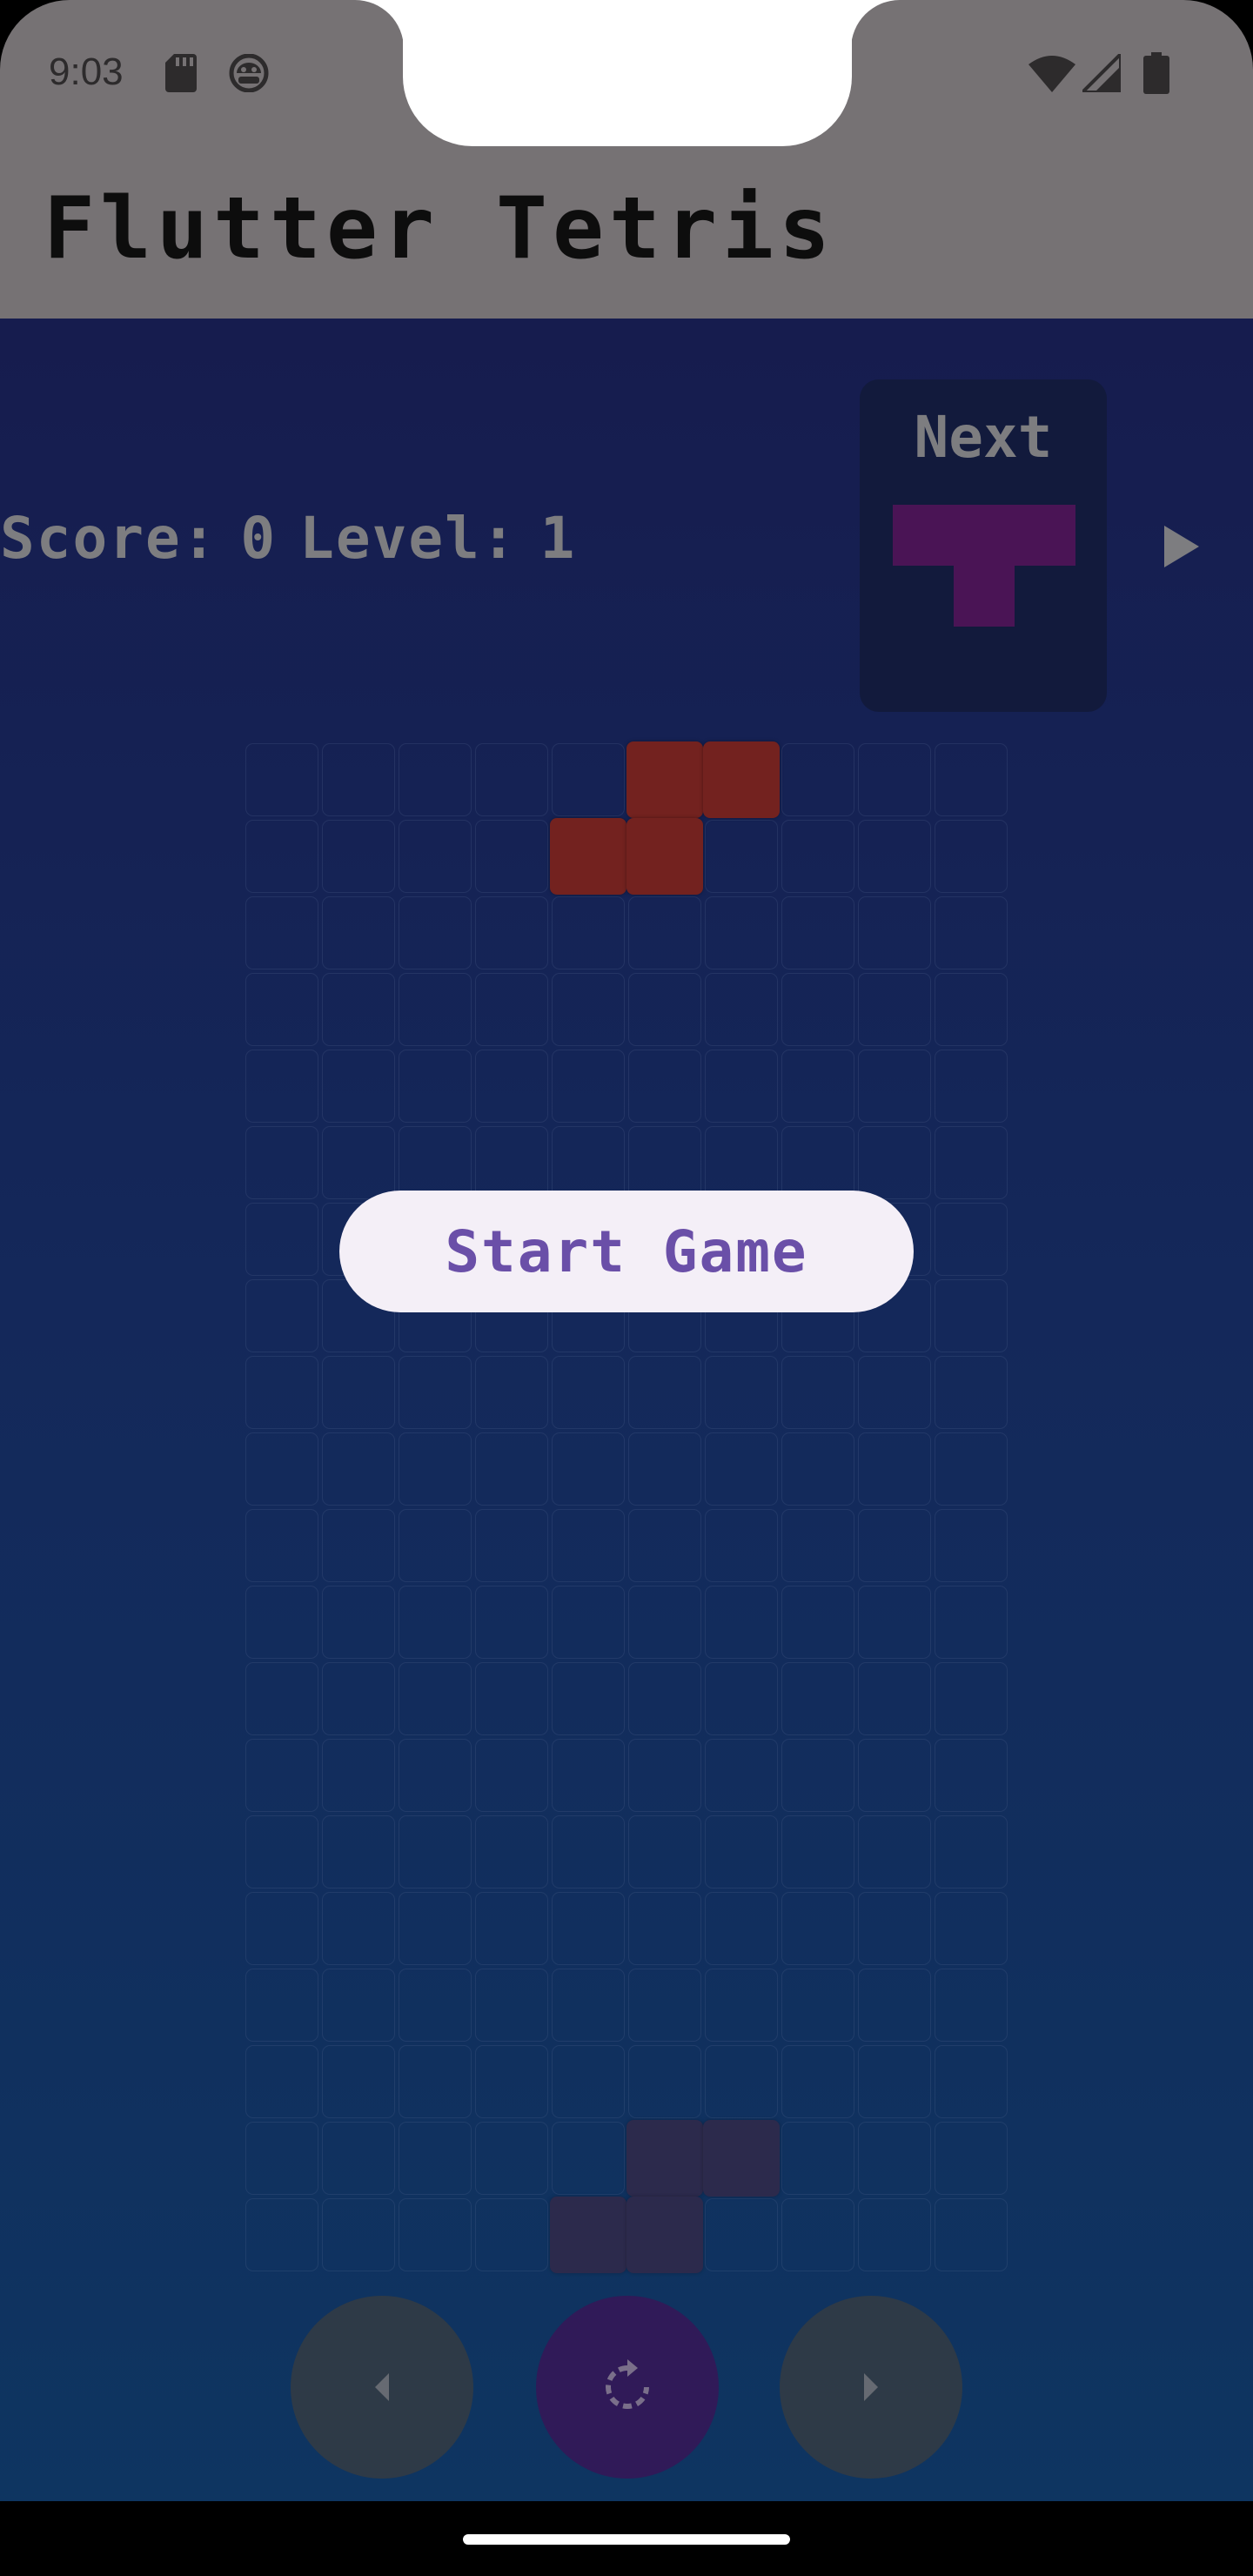 Image resolution: width=1253 pixels, height=2576 pixels. Describe the element at coordinates (627, 2387) in the screenshot. I see `rotate-button` at that location.